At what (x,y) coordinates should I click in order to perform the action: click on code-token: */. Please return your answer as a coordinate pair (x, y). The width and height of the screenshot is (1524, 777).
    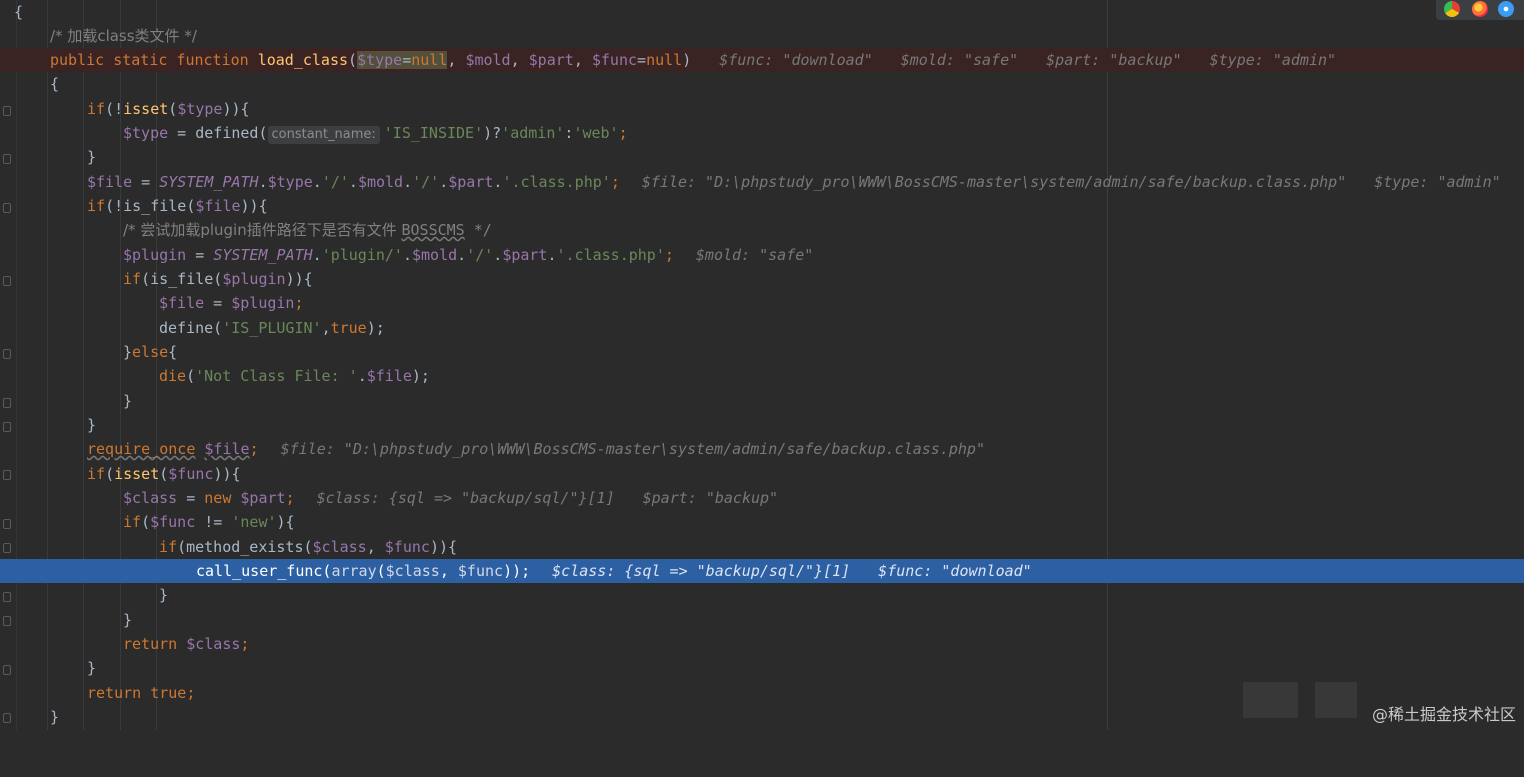
    Looking at the image, I should click on (478, 230).